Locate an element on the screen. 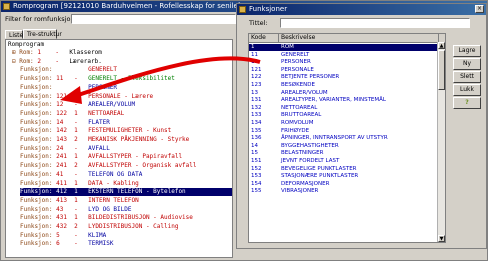 The height and width of the screenshot is (261, 488). drag-arrow-head is located at coordinates (71, 95).